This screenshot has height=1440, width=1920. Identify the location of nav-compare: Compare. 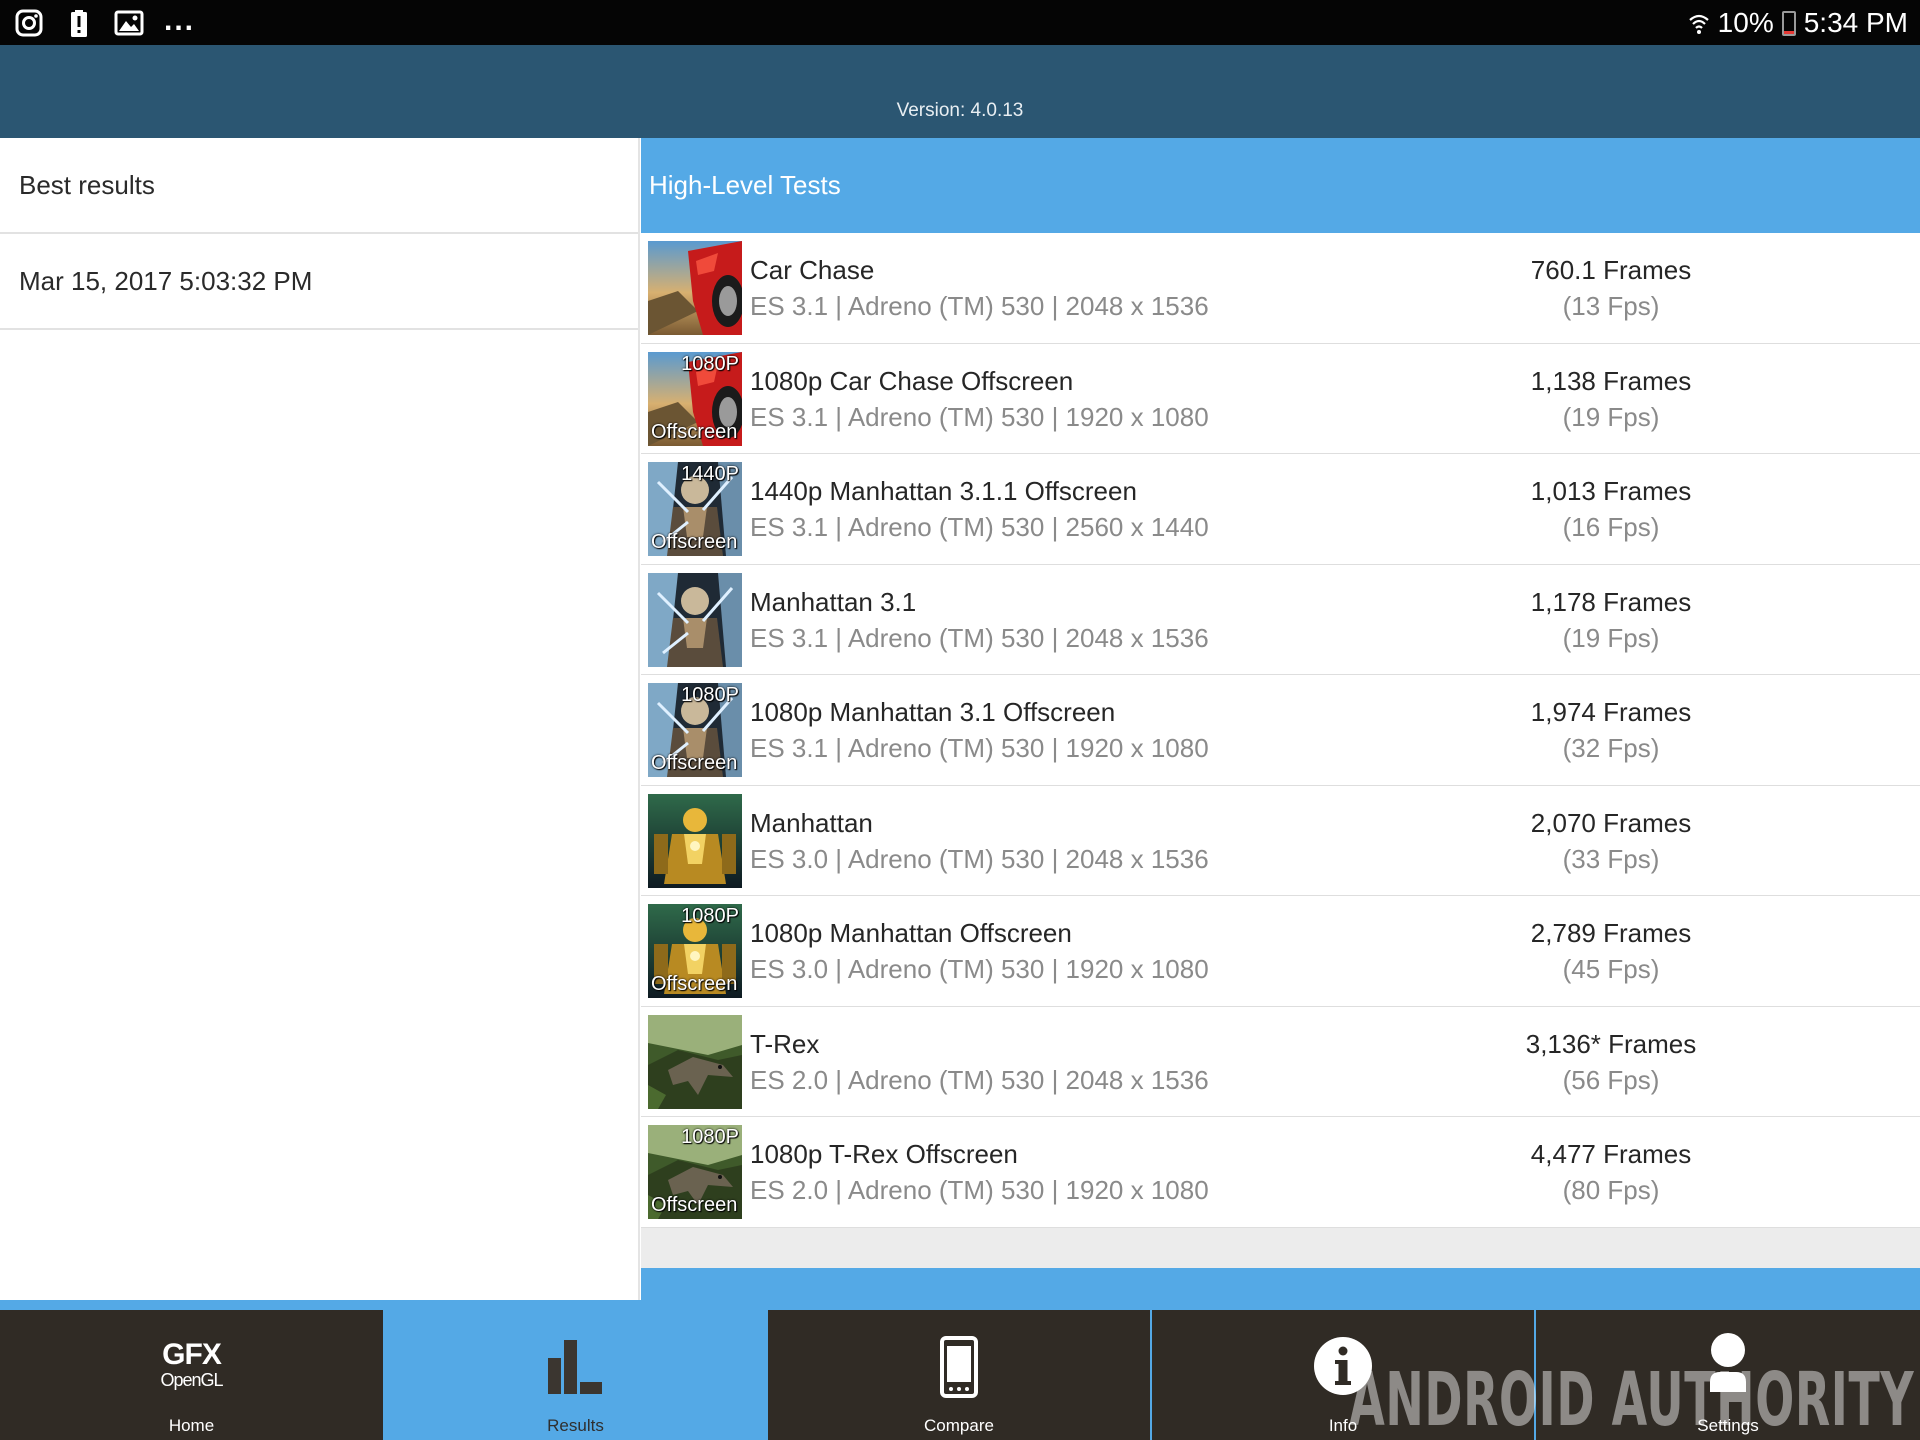
(959, 1375).